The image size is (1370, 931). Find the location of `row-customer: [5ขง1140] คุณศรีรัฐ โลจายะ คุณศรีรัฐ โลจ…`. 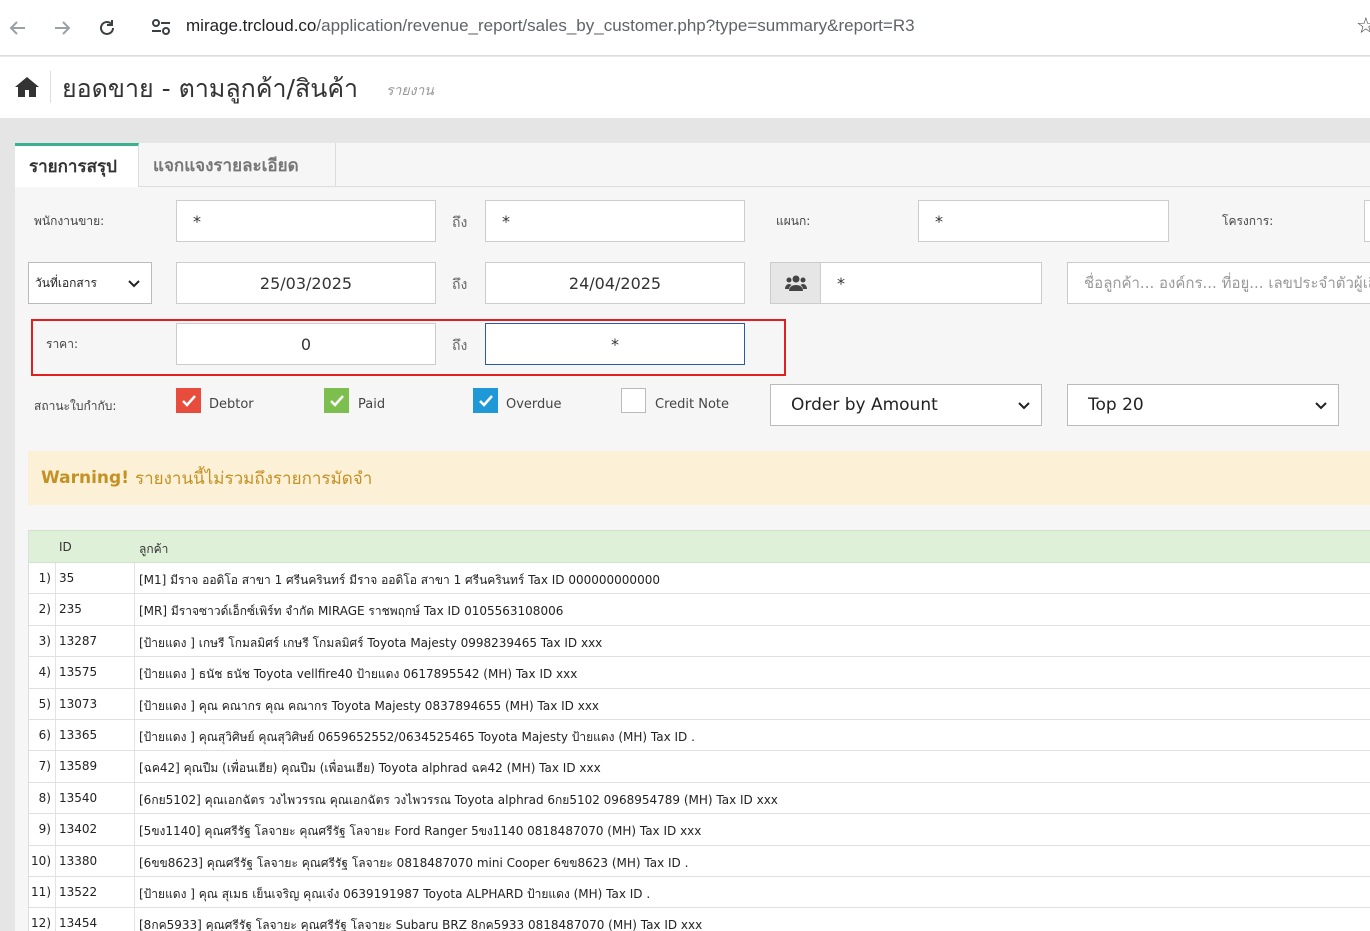

row-customer: [5ขง1140] คุณศรีรัฐ โลจายะ คุณศรีรัฐ โลจ… is located at coordinates (420, 831).